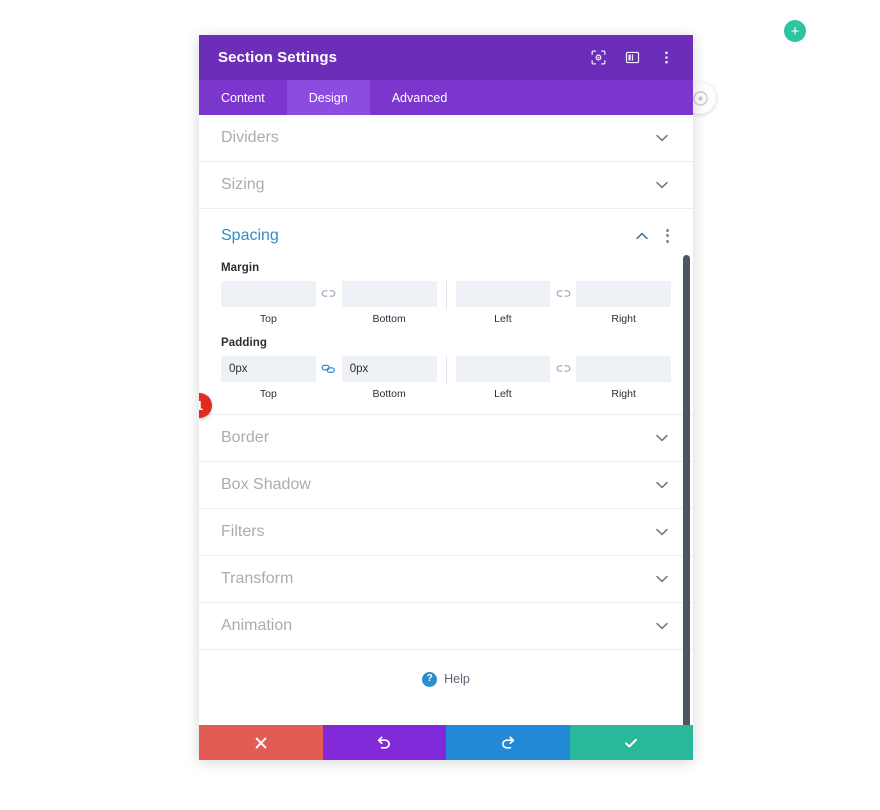  Describe the element at coordinates (250, 235) in the screenshot. I see `section-label: Spacing` at that location.